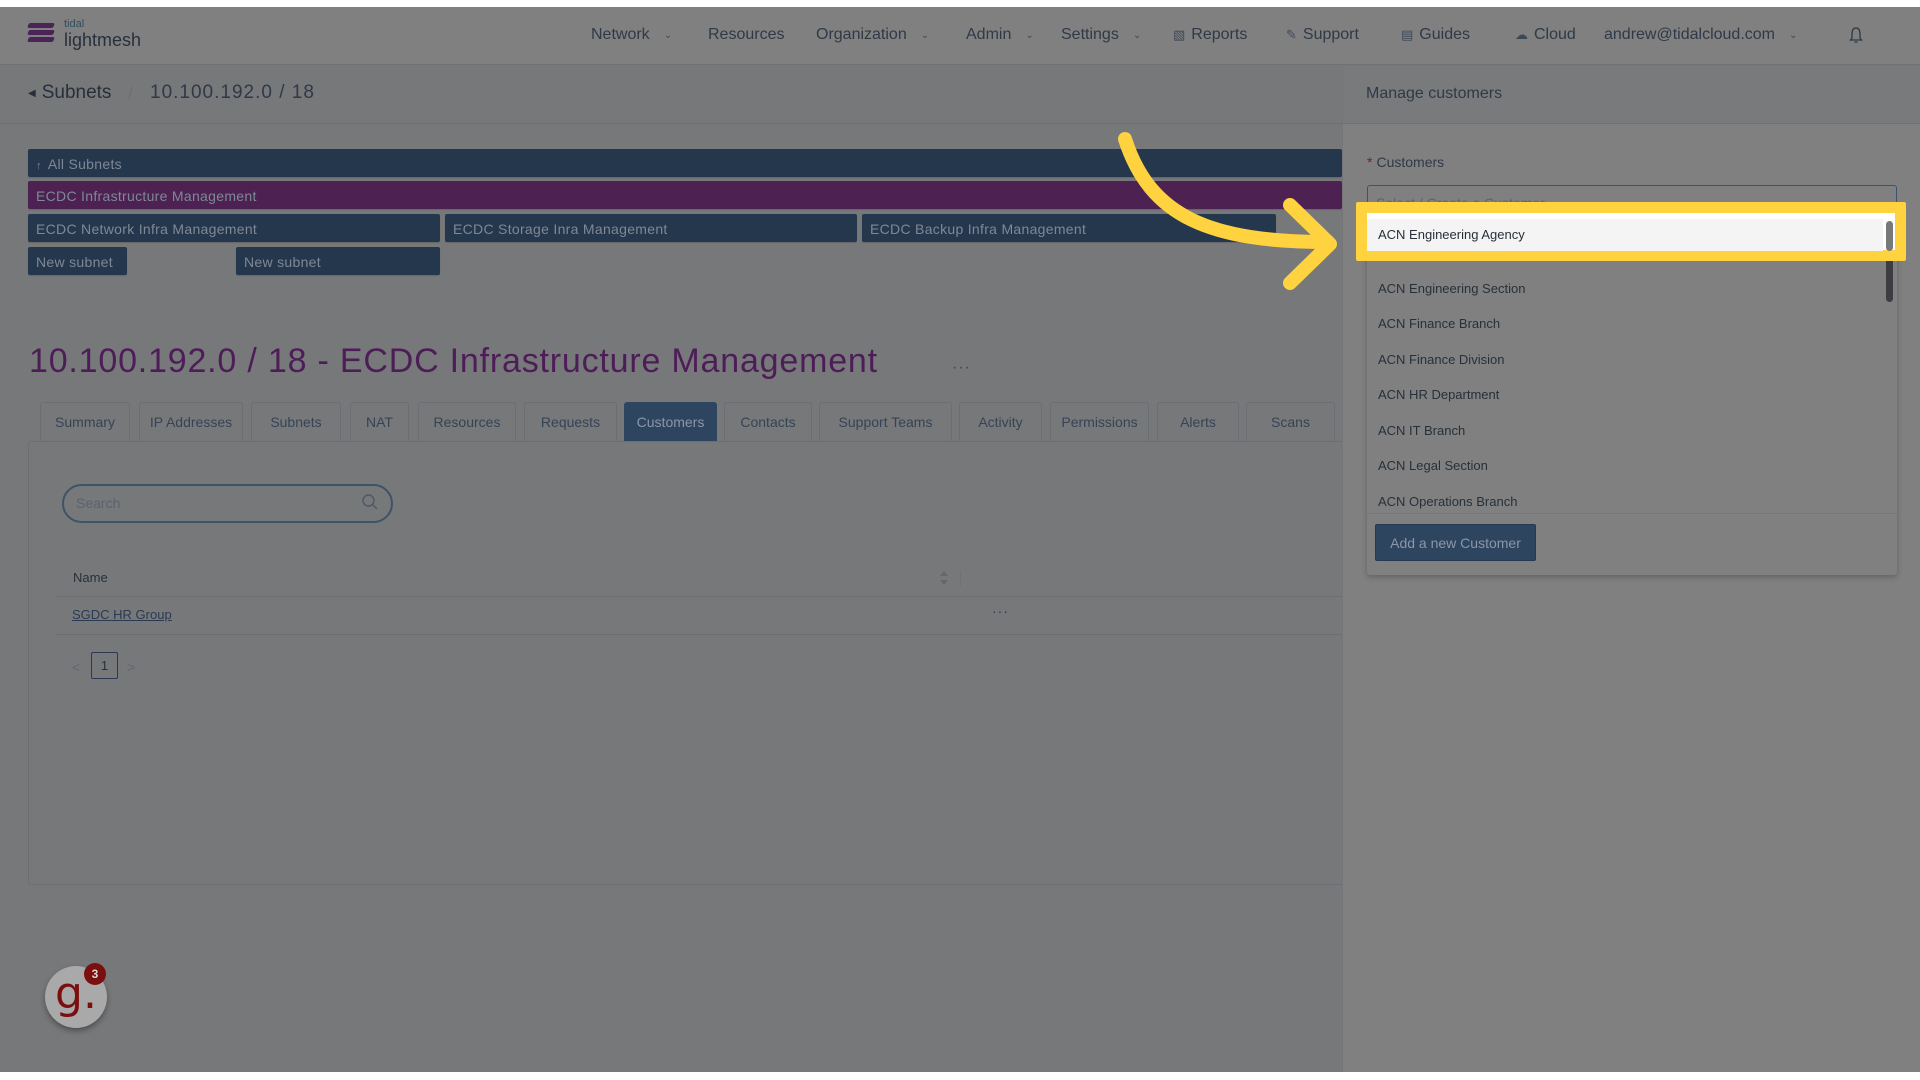  I want to click on highlighted-option: ACN Engineering Agency, so click(1631, 232).